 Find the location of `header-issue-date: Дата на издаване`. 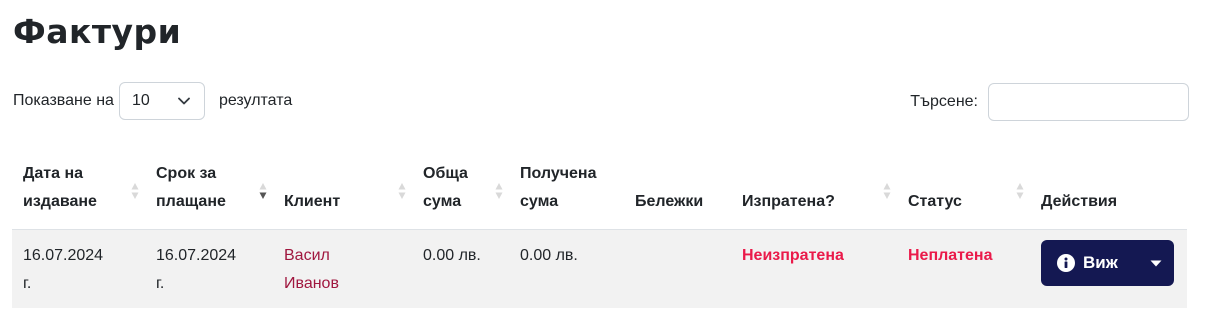

header-issue-date: Дата на издаване is located at coordinates (78, 190).